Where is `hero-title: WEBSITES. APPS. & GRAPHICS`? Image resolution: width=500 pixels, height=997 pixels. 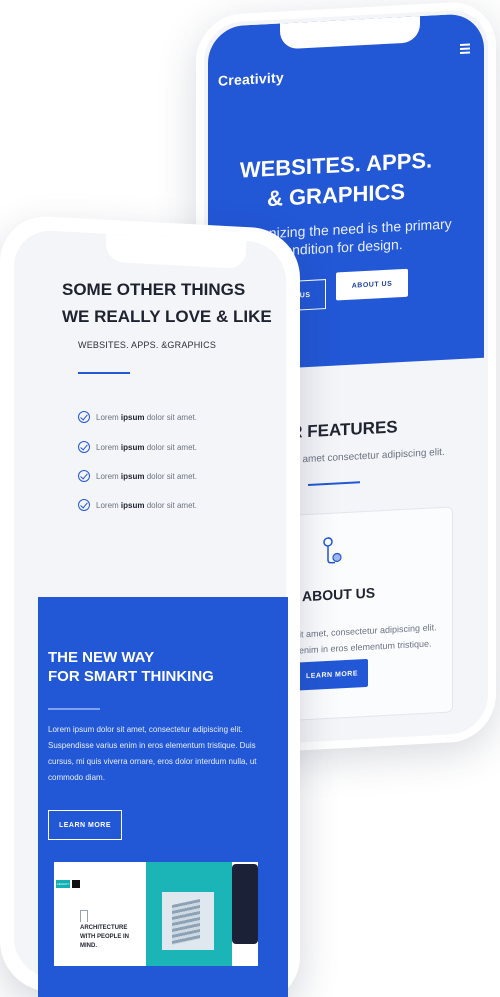
hero-title: WEBSITES. APPS. & GRAPHICS is located at coordinates (336, 179).